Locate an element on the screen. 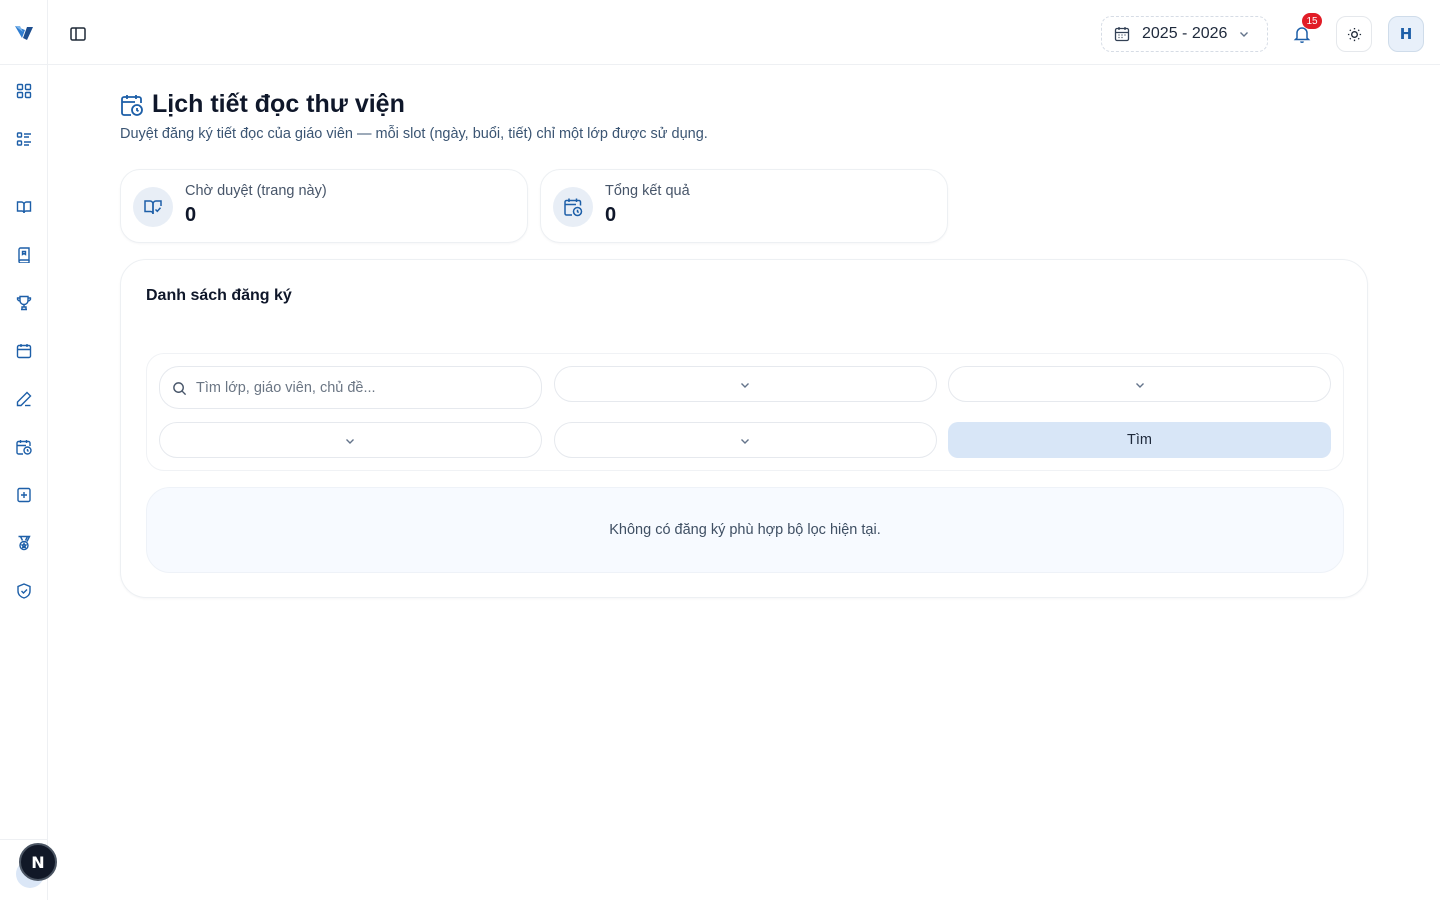 The image size is (1440, 900). sidebar: N is located at coordinates (28, 450).